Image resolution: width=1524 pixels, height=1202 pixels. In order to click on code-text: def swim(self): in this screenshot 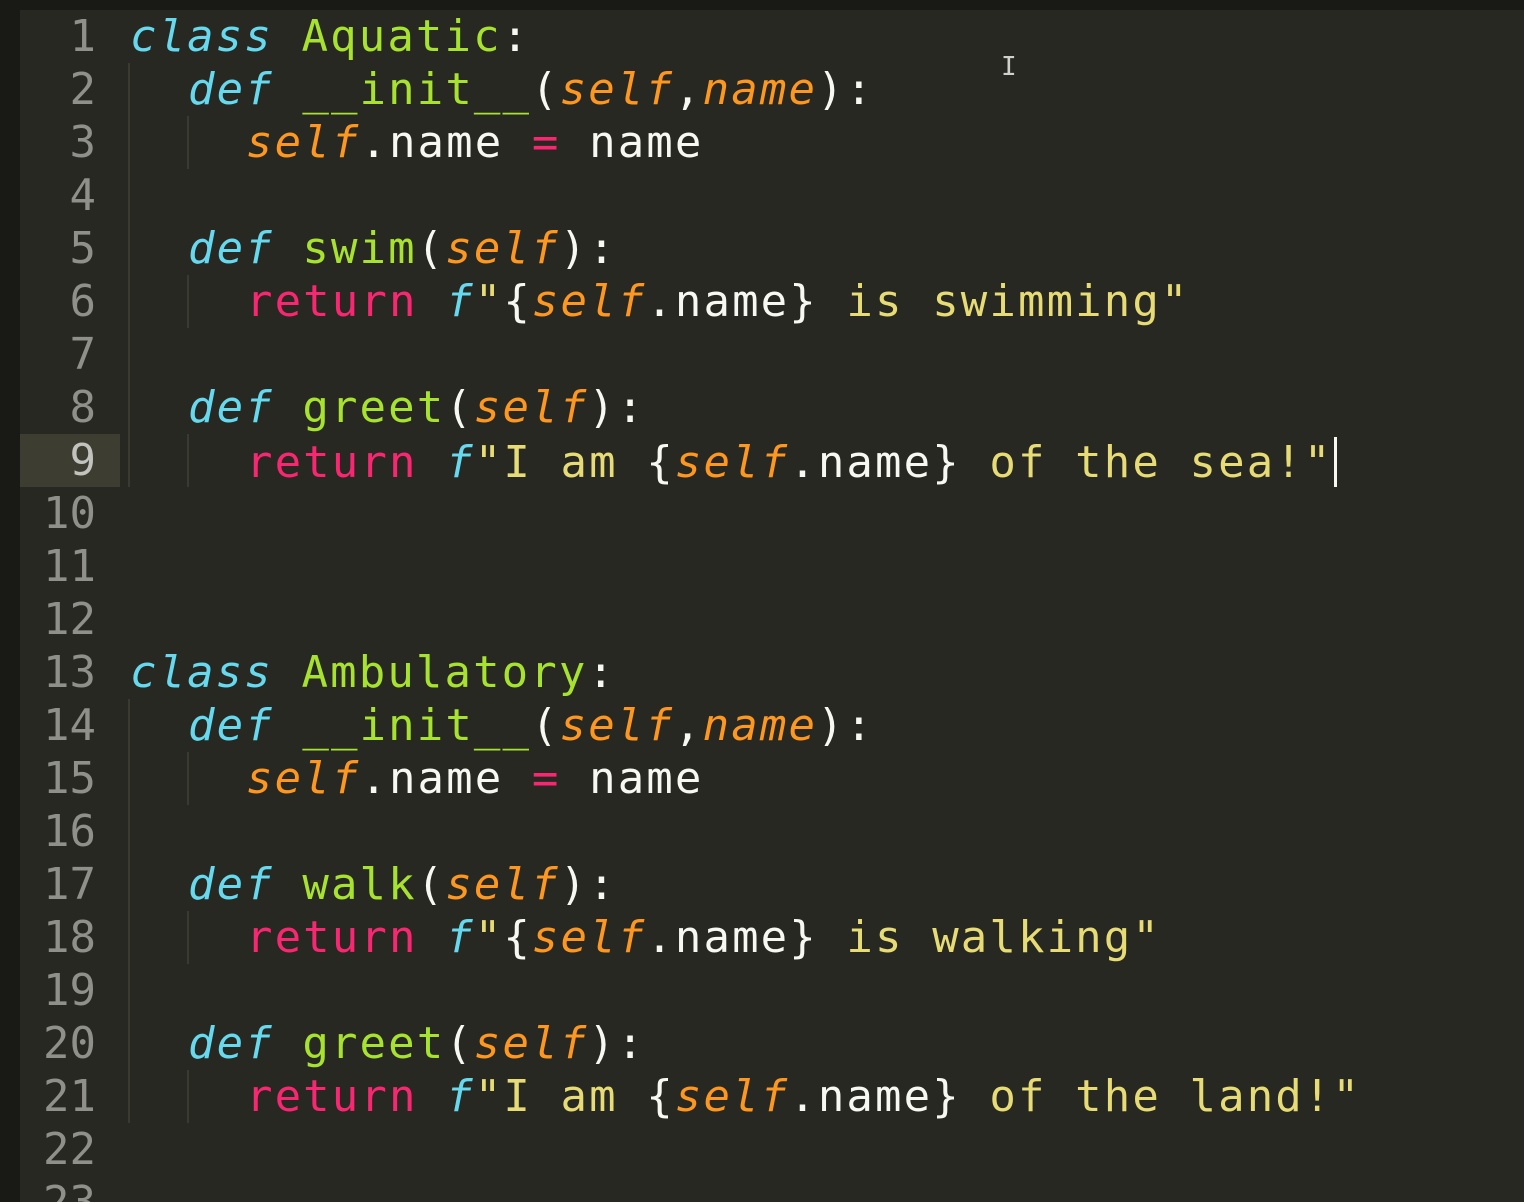, I will do `click(402, 249)`.